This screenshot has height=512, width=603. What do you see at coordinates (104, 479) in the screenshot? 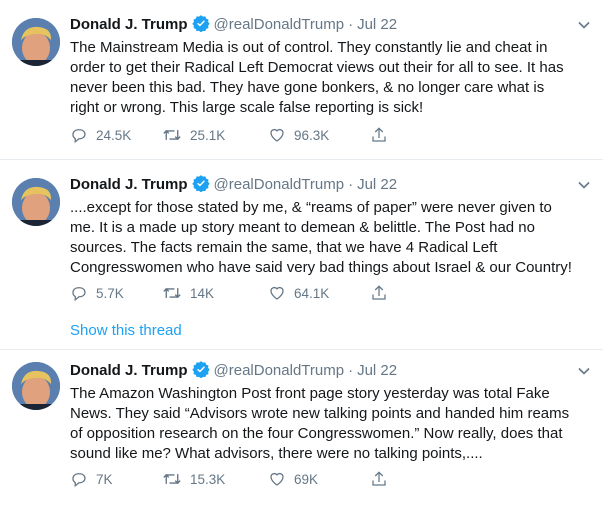
I see `reply-count: 7K` at bounding box center [104, 479].